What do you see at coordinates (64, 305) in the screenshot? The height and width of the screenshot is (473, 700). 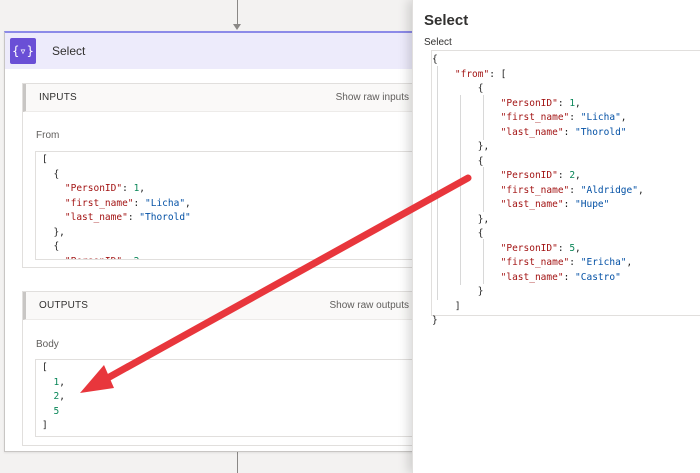 I see `outputs-heading: OUTPUTS` at bounding box center [64, 305].